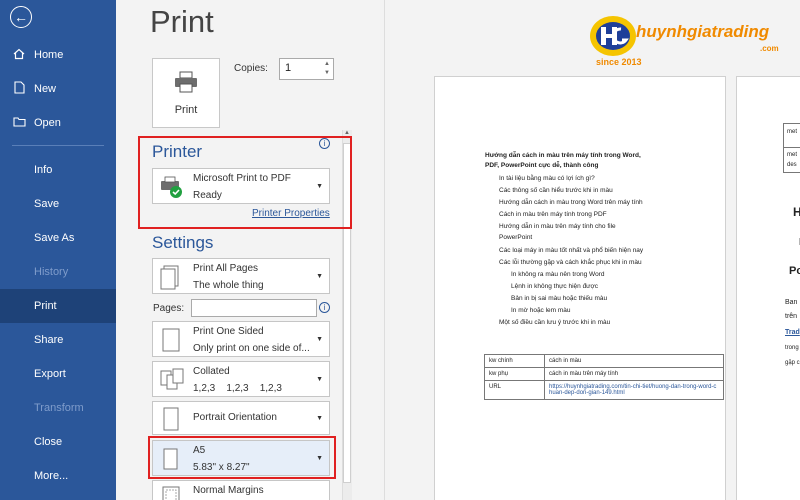  I want to click on printer-icon, so click(186, 84).